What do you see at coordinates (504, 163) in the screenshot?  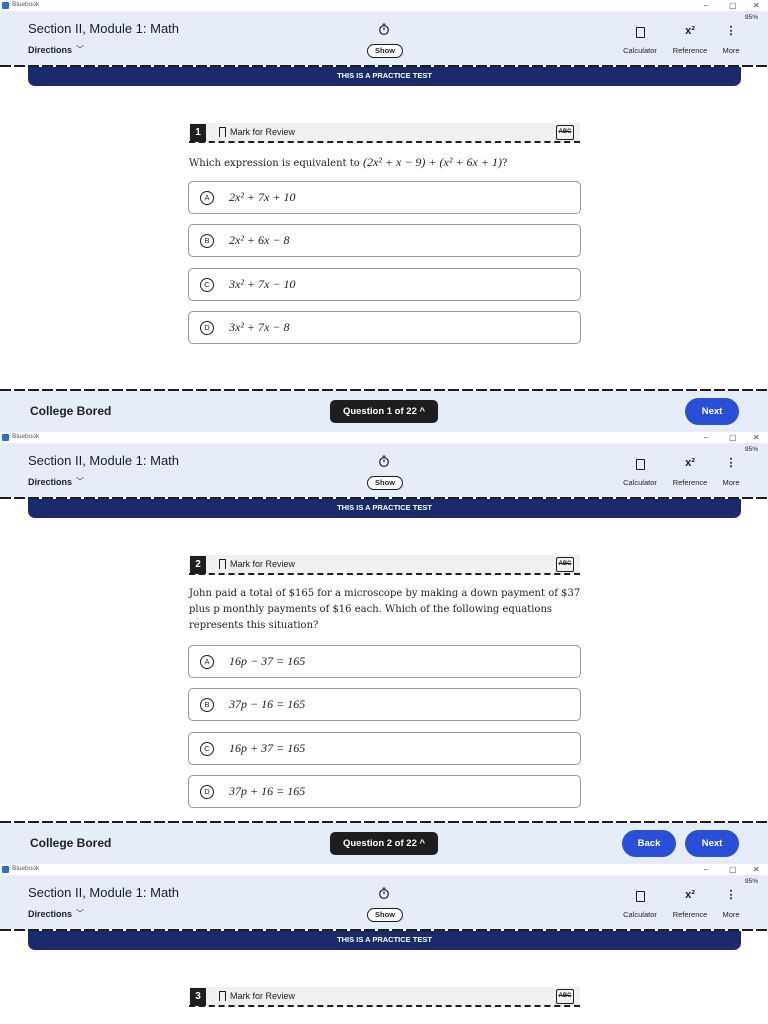 I see `question-end: ?` at bounding box center [504, 163].